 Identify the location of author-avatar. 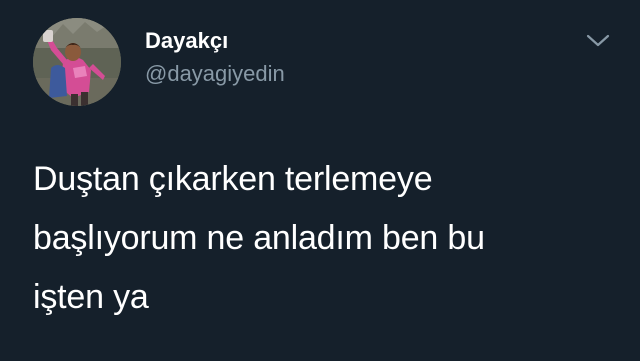
(77, 62).